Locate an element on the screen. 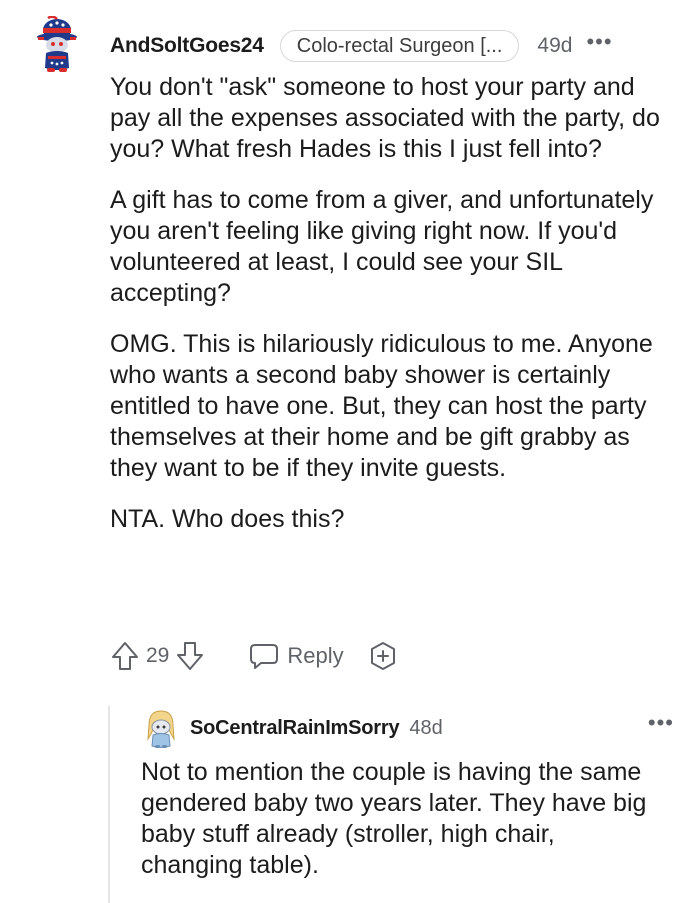  award-button is located at coordinates (383, 656).